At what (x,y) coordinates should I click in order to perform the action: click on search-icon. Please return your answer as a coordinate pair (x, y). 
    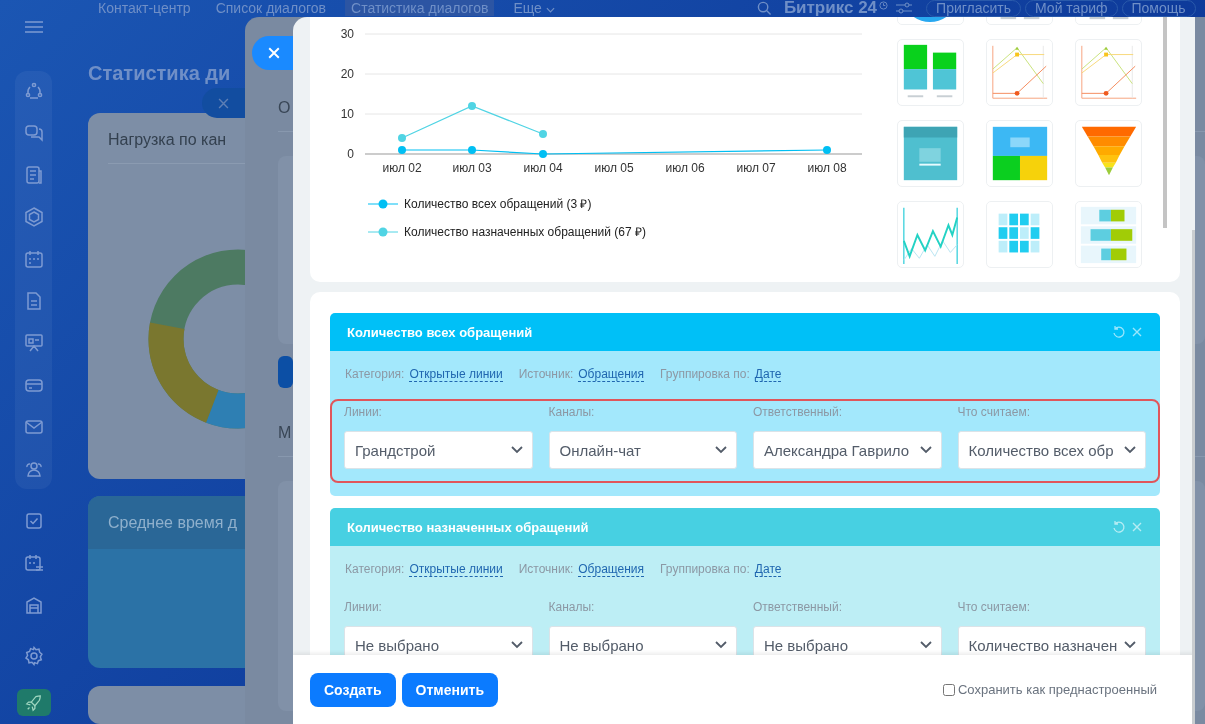
    Looking at the image, I should click on (764, 8).